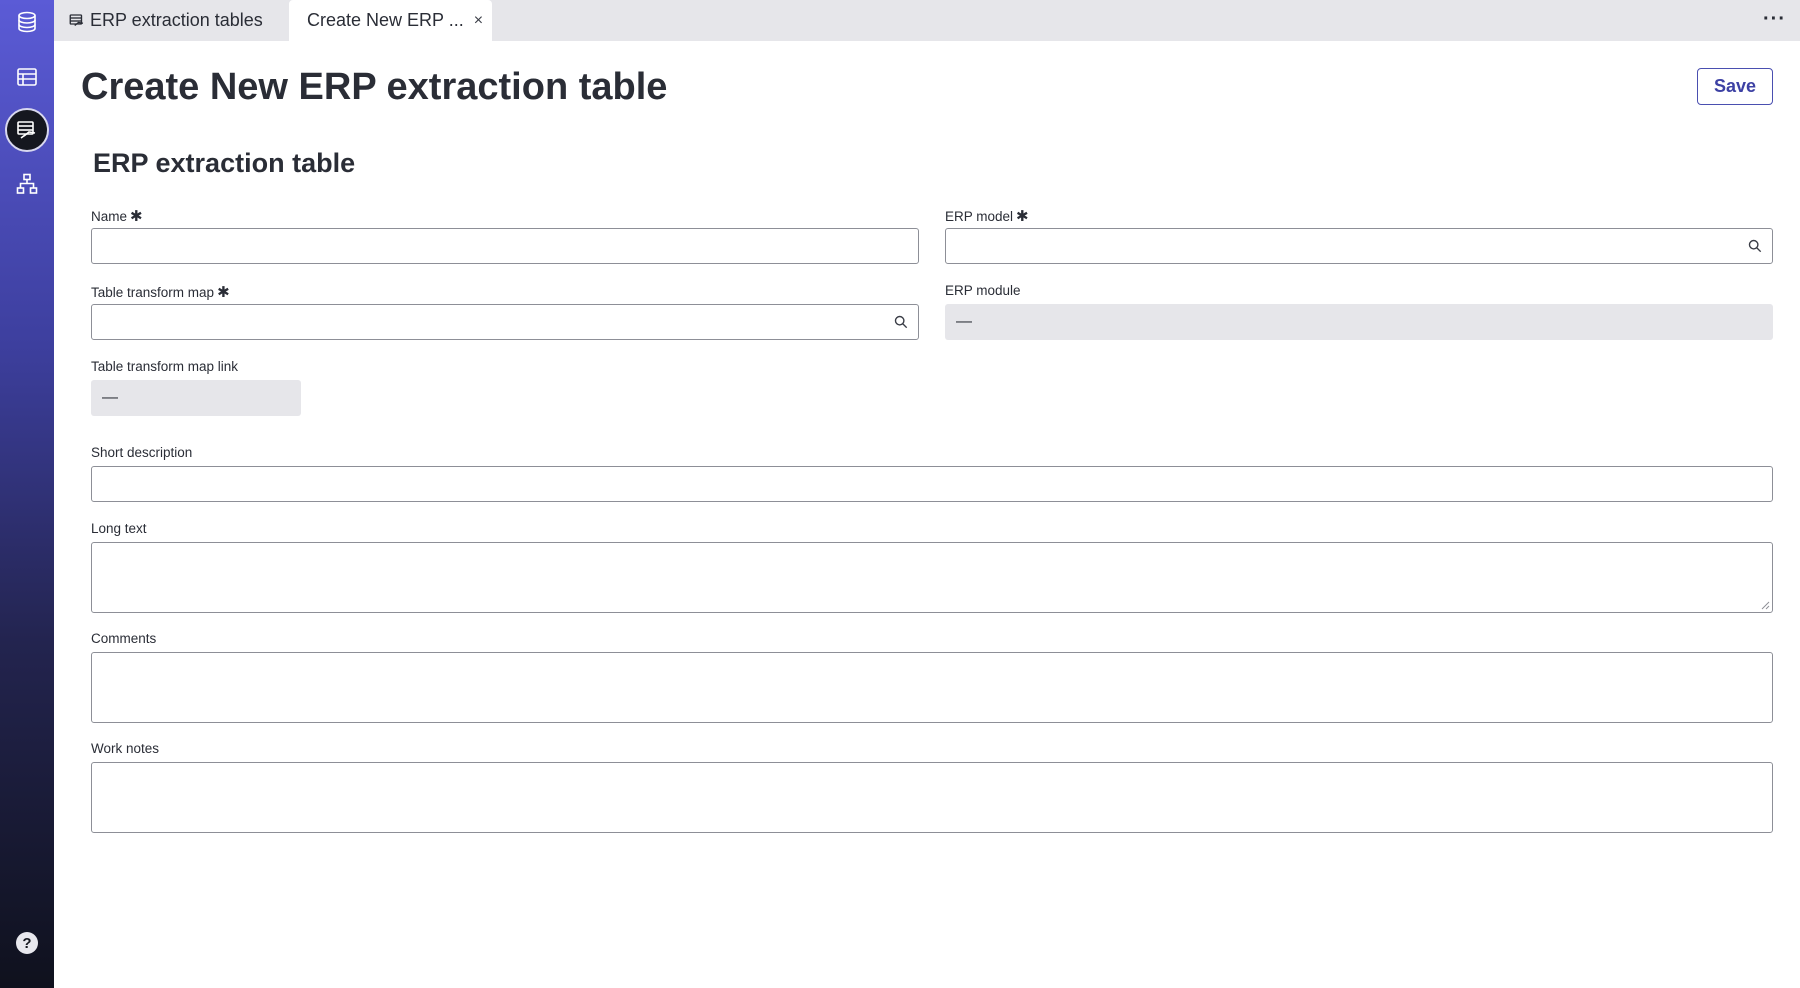  What do you see at coordinates (979, 216) in the screenshot?
I see `erp-model-label-text: ERP model` at bounding box center [979, 216].